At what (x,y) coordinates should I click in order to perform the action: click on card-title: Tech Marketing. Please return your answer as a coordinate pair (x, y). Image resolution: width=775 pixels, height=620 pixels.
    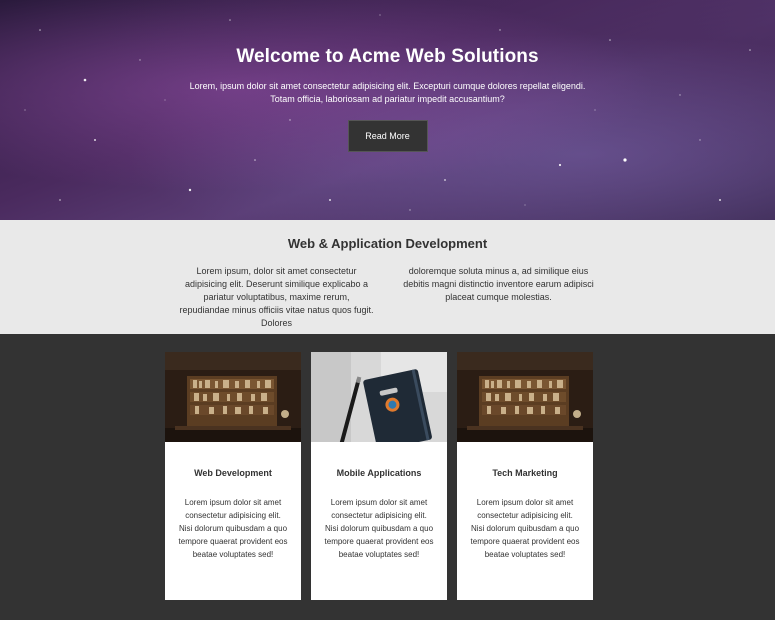
    Looking at the image, I should click on (525, 473).